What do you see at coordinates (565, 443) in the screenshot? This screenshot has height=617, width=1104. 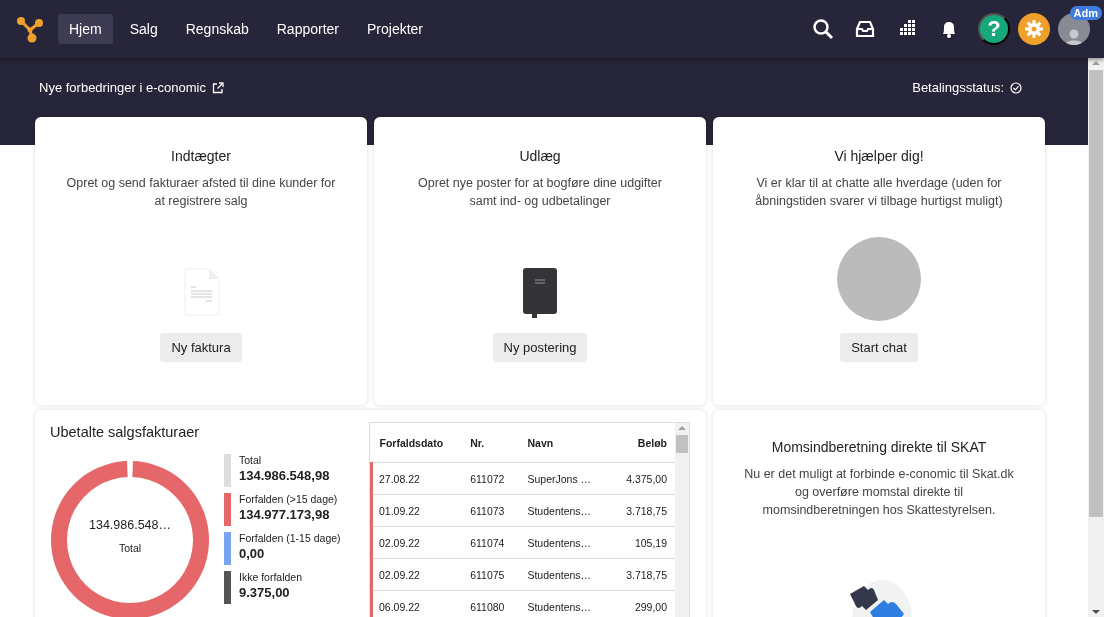 I see `column-header: Navn` at bounding box center [565, 443].